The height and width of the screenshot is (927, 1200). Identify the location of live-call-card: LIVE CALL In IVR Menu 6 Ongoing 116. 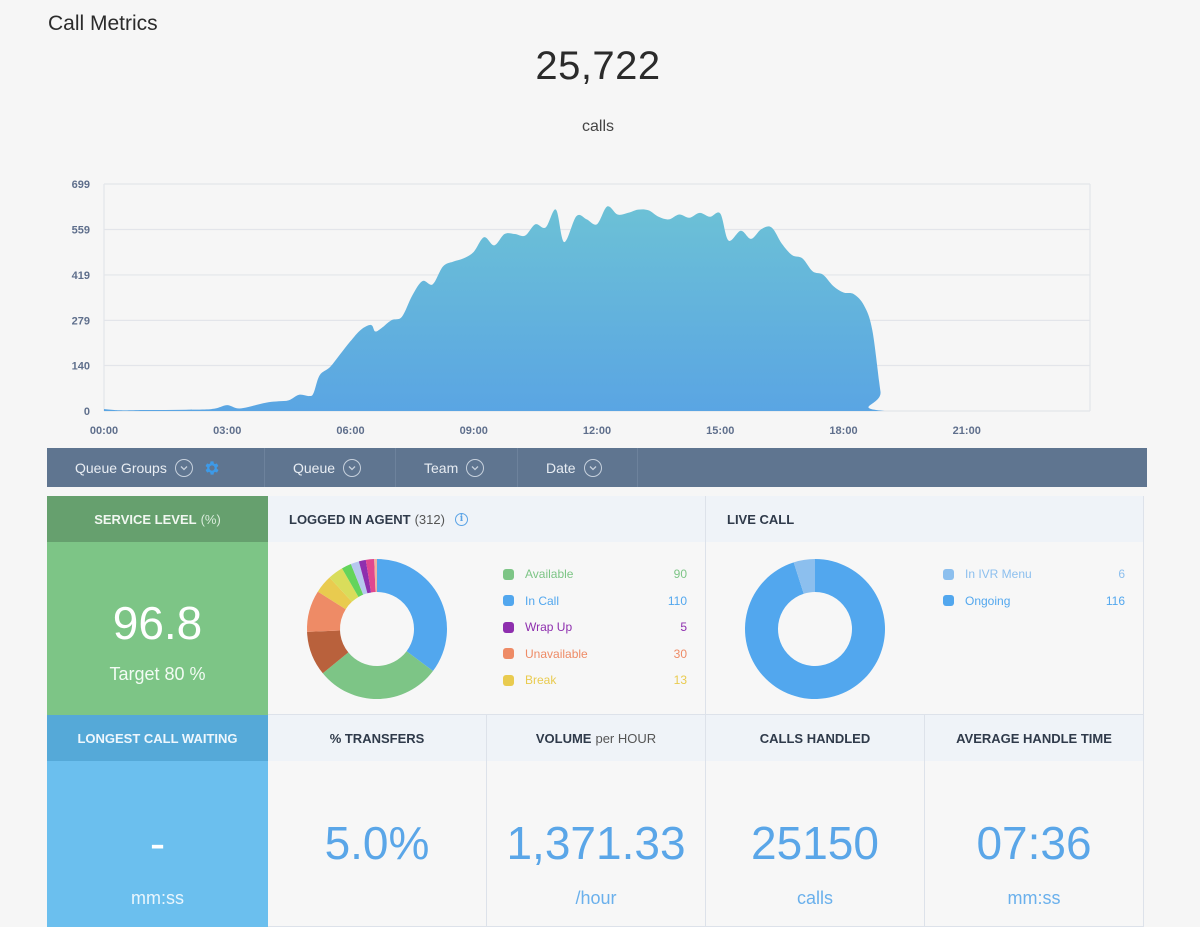
(925, 605).